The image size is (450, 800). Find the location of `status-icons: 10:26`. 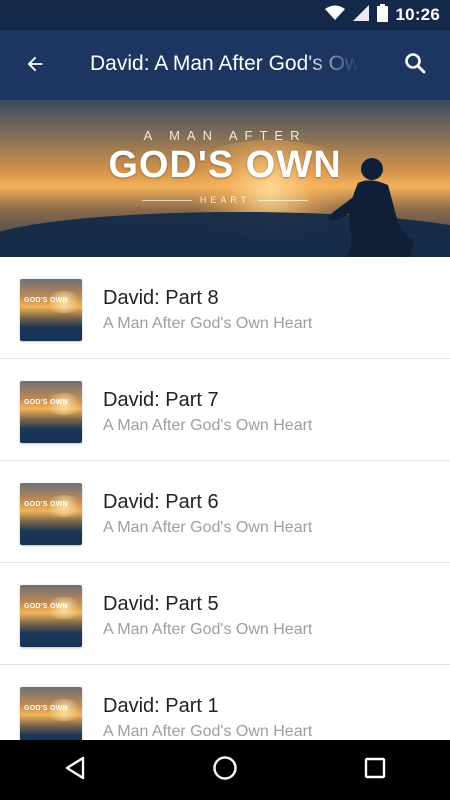

status-icons: 10:26 is located at coordinates (382, 15).